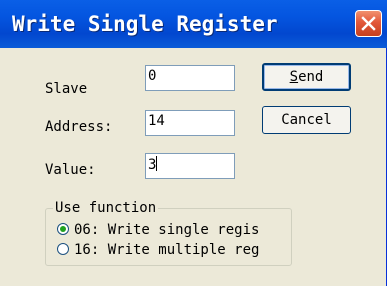 The width and height of the screenshot is (387, 286). I want to click on use-function-label: Use function, so click(106, 208).